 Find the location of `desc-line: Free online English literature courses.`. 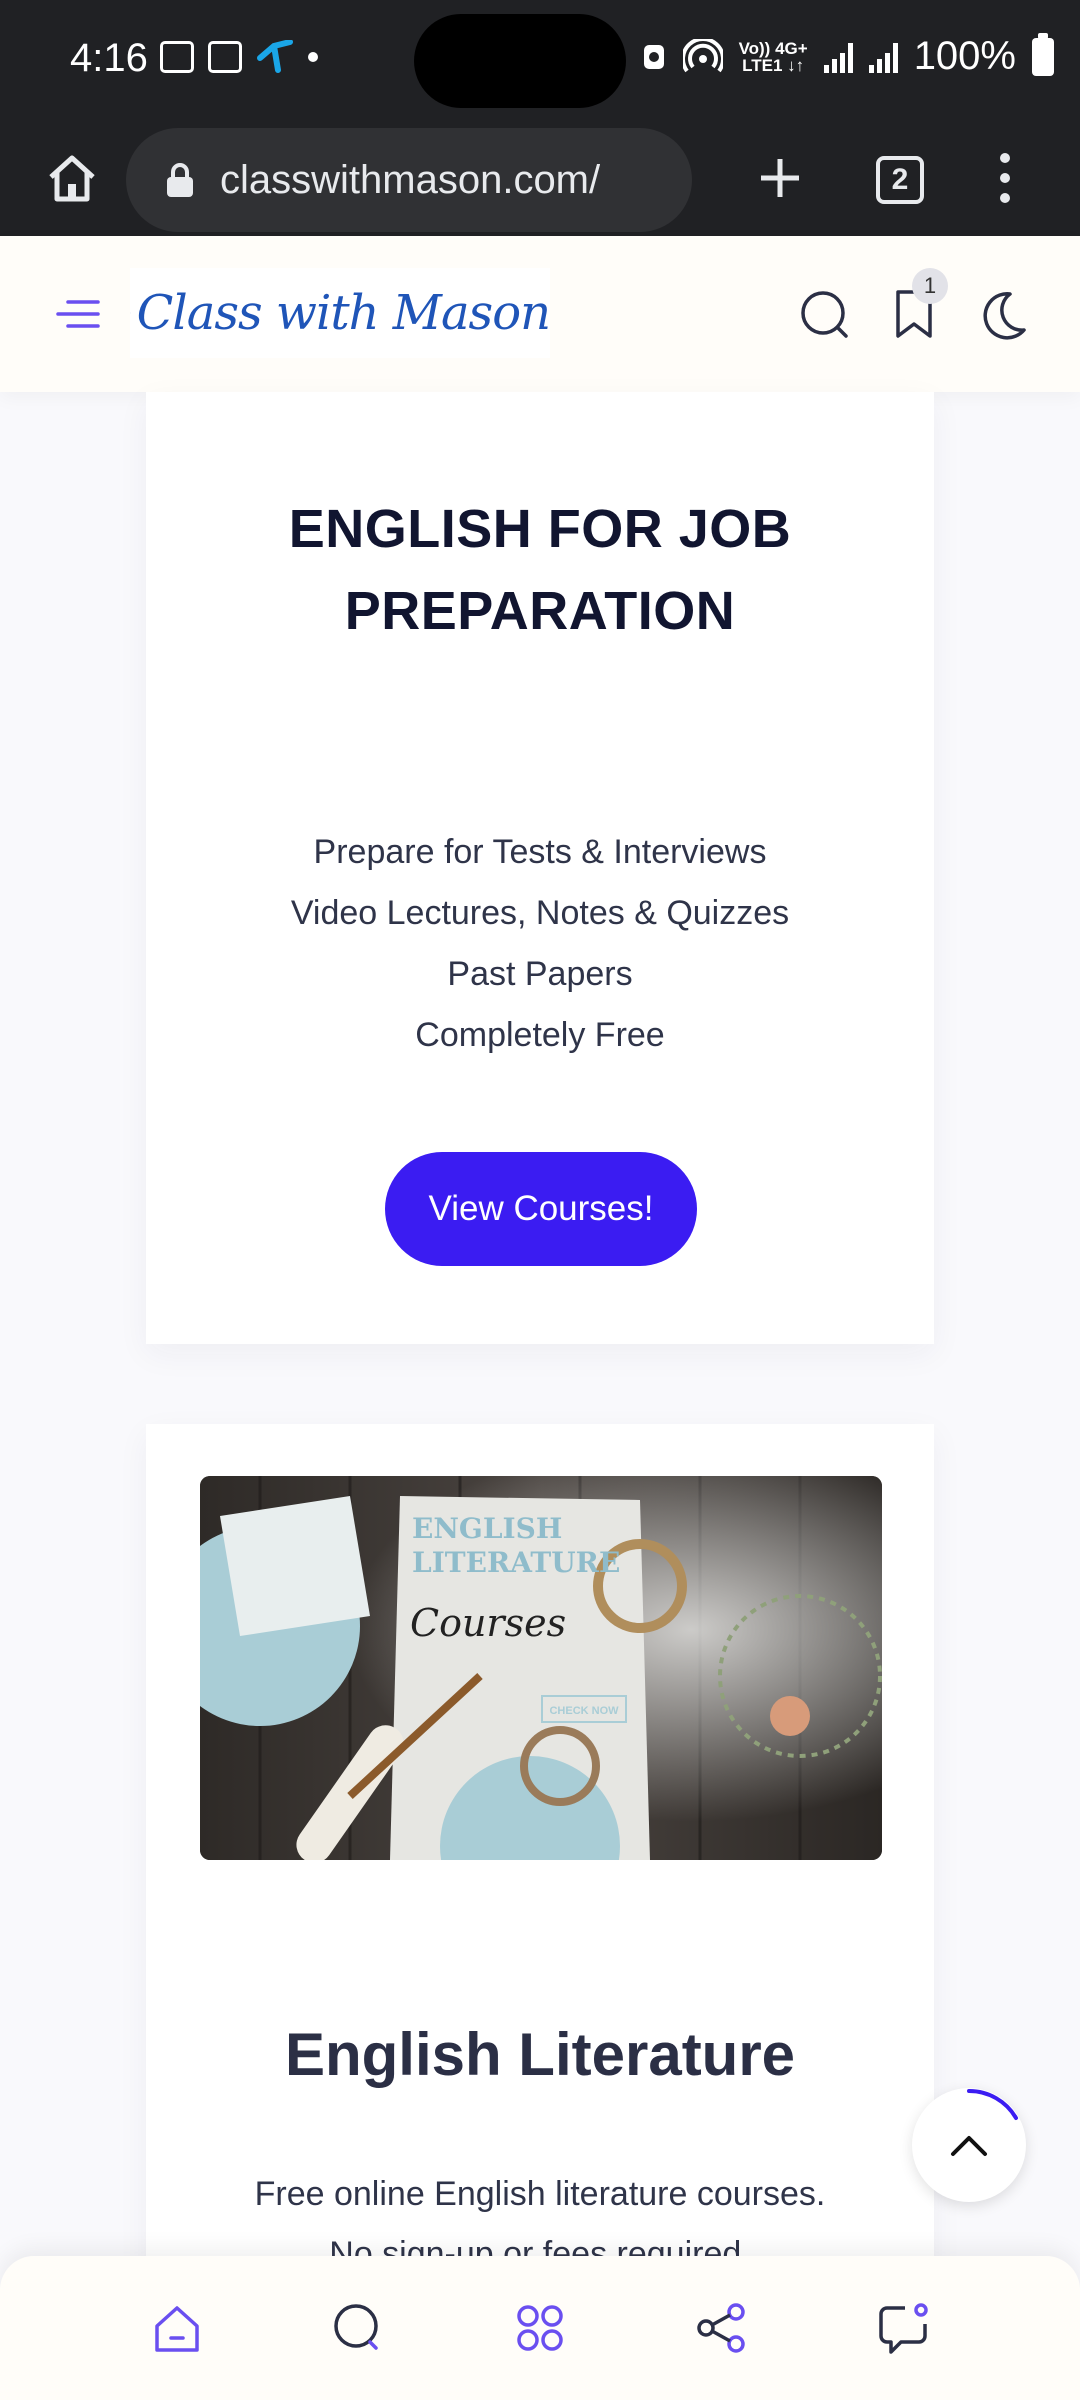

desc-line: Free online English literature courses. is located at coordinates (540, 2194).